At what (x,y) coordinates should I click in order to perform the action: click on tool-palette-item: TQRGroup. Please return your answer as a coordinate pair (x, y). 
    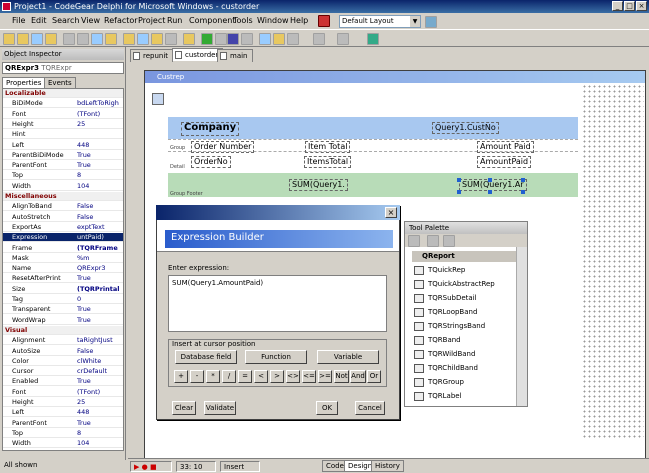
    Looking at the image, I should click on (464, 382).